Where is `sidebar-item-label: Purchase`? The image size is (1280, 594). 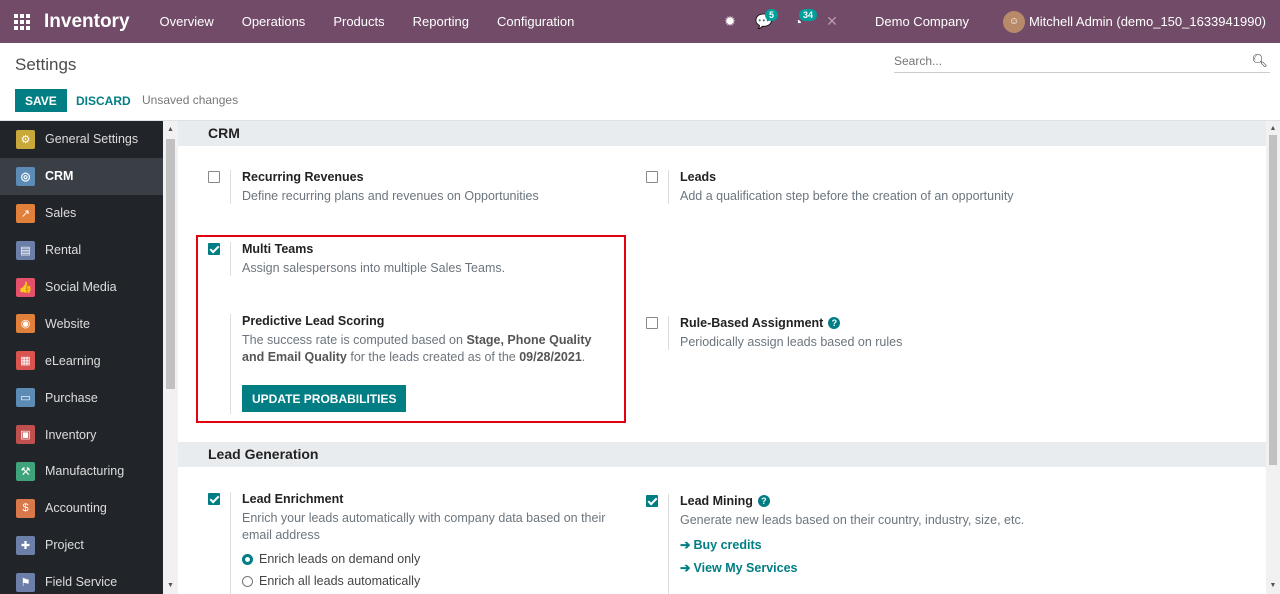 sidebar-item-label: Purchase is located at coordinates (71, 397).